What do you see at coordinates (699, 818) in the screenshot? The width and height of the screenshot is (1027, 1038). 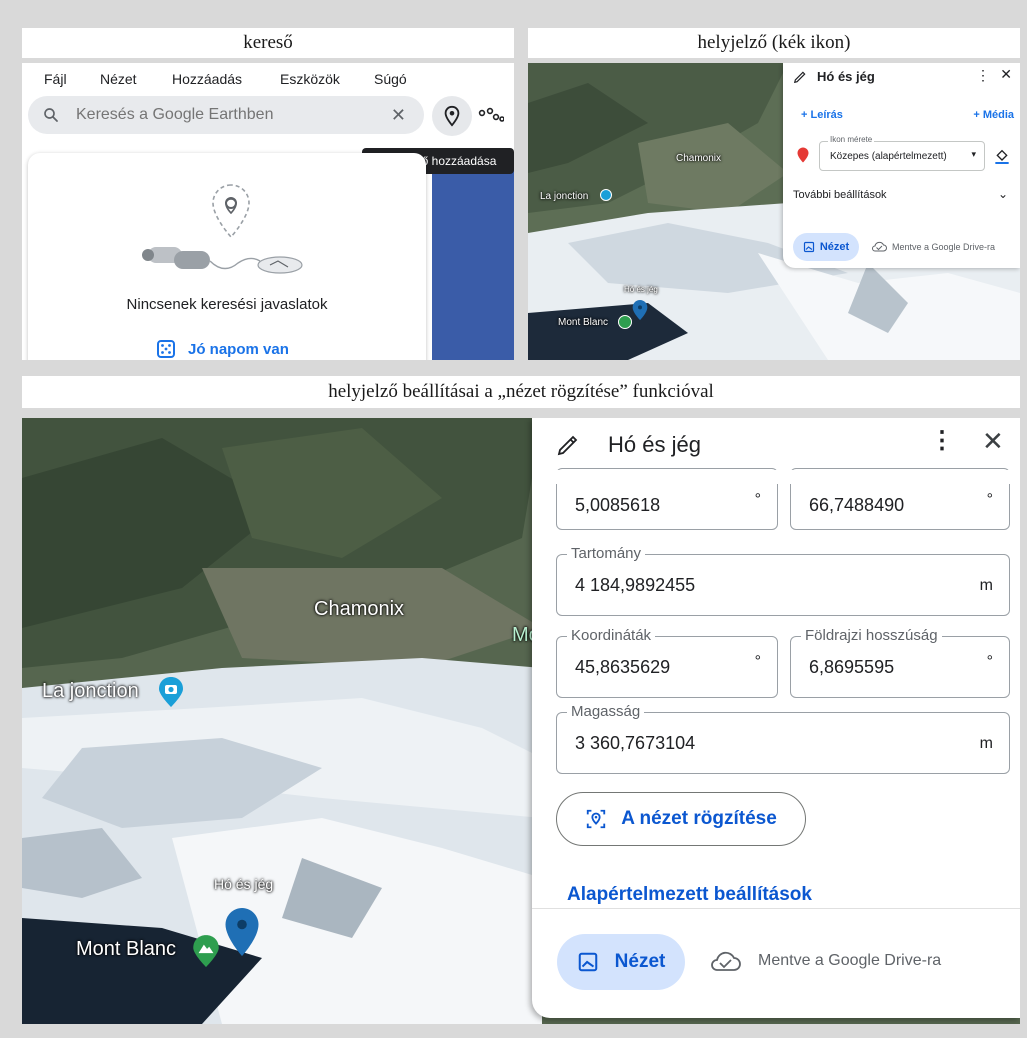 I see `fix-view-label: A nézet rögzítése` at bounding box center [699, 818].